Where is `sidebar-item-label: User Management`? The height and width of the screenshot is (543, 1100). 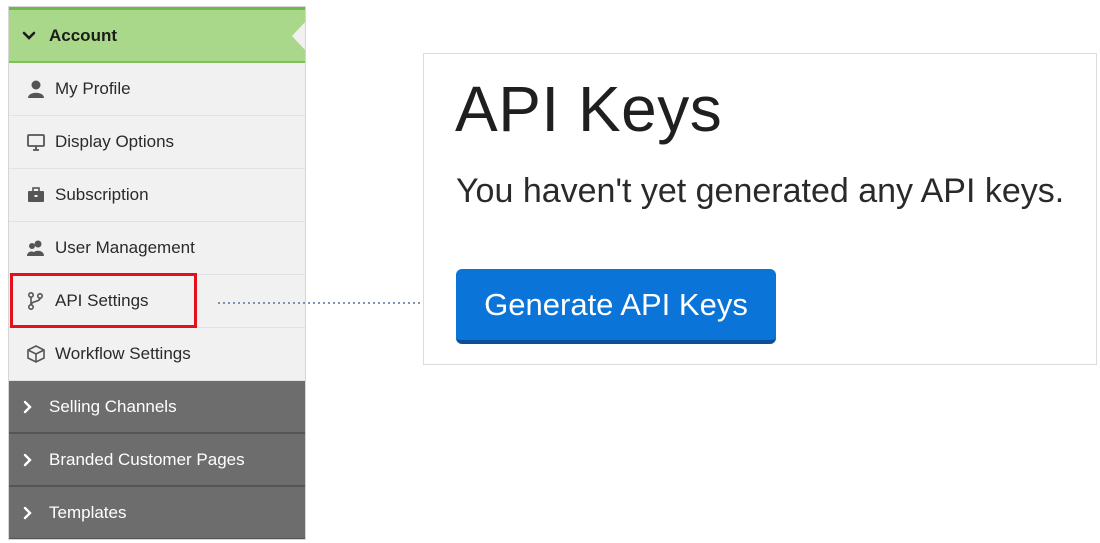
sidebar-item-label: User Management is located at coordinates (125, 247).